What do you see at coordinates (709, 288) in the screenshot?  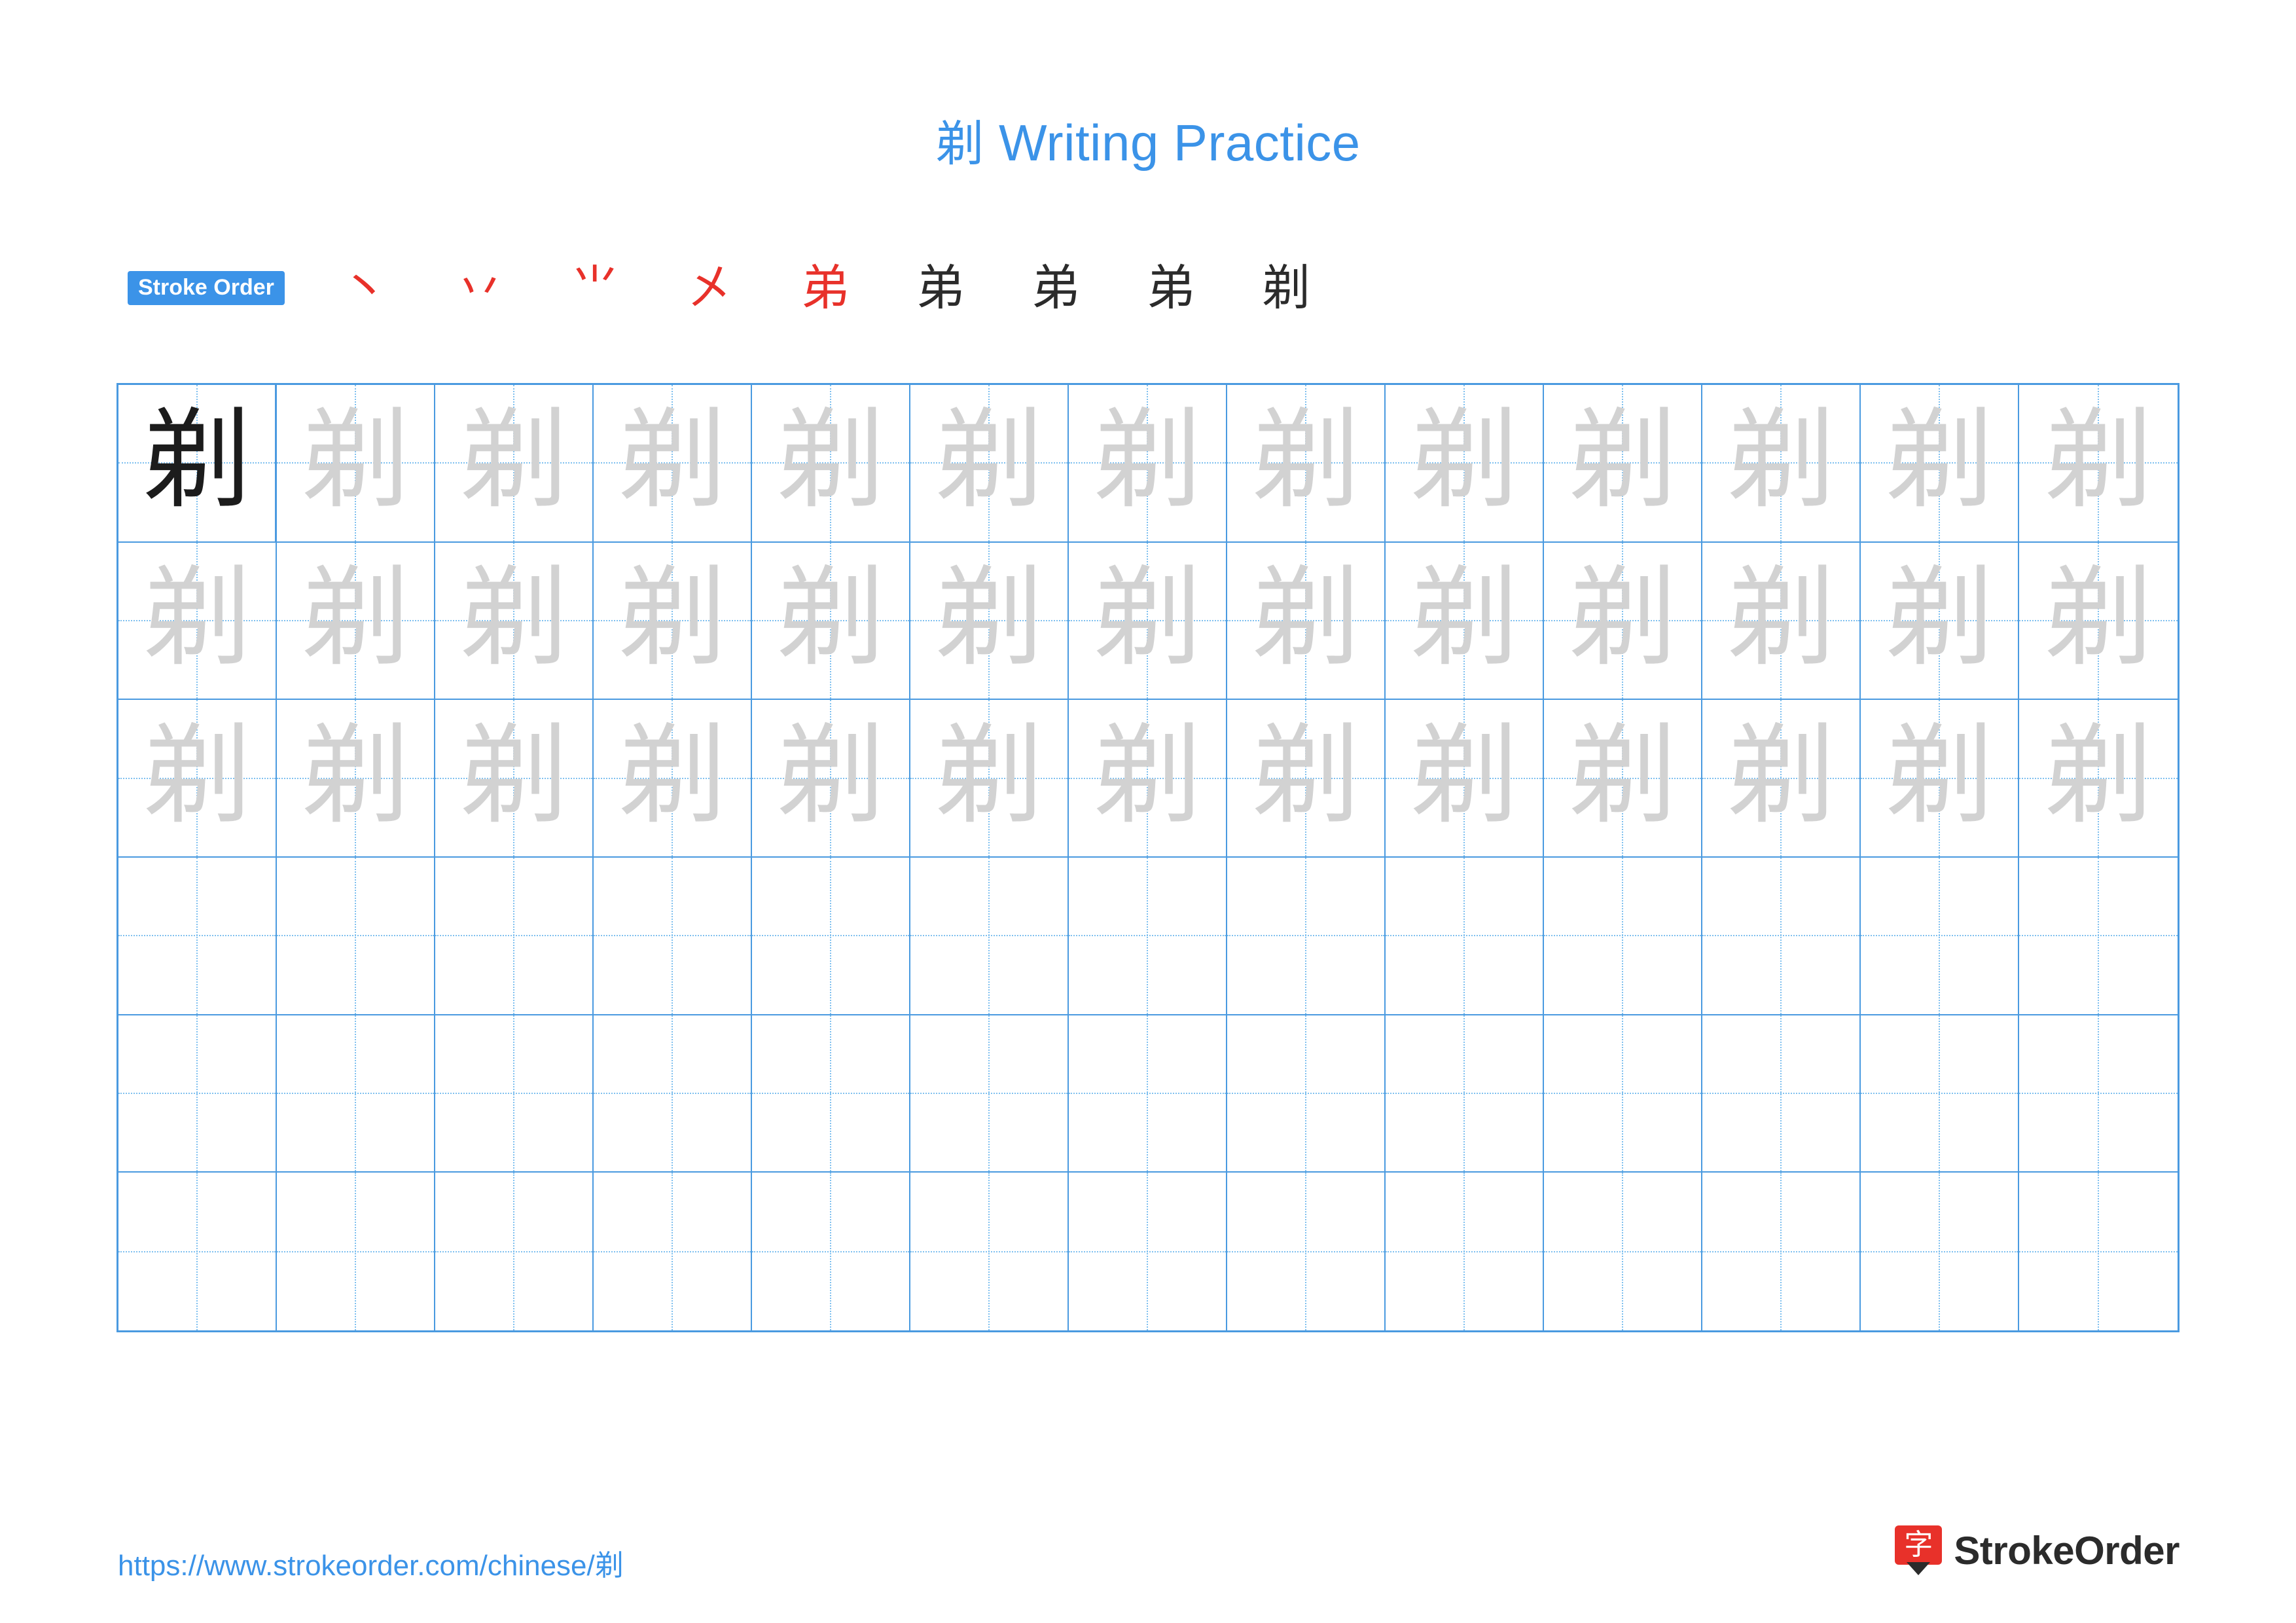 I see `stroke-step-4: 㐅` at bounding box center [709, 288].